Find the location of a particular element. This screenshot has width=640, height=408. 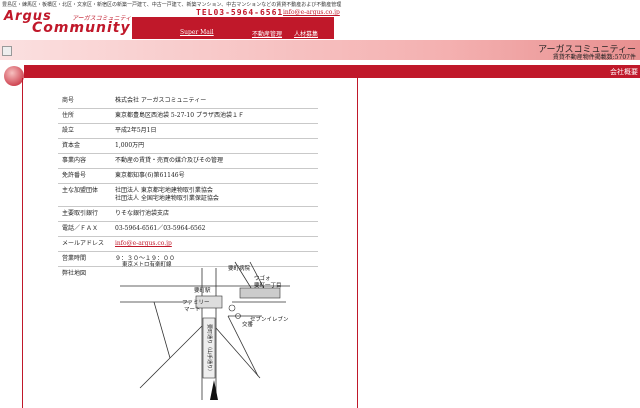

map-label-road: 要町通り（山手通り） is located at coordinates (209, 349).